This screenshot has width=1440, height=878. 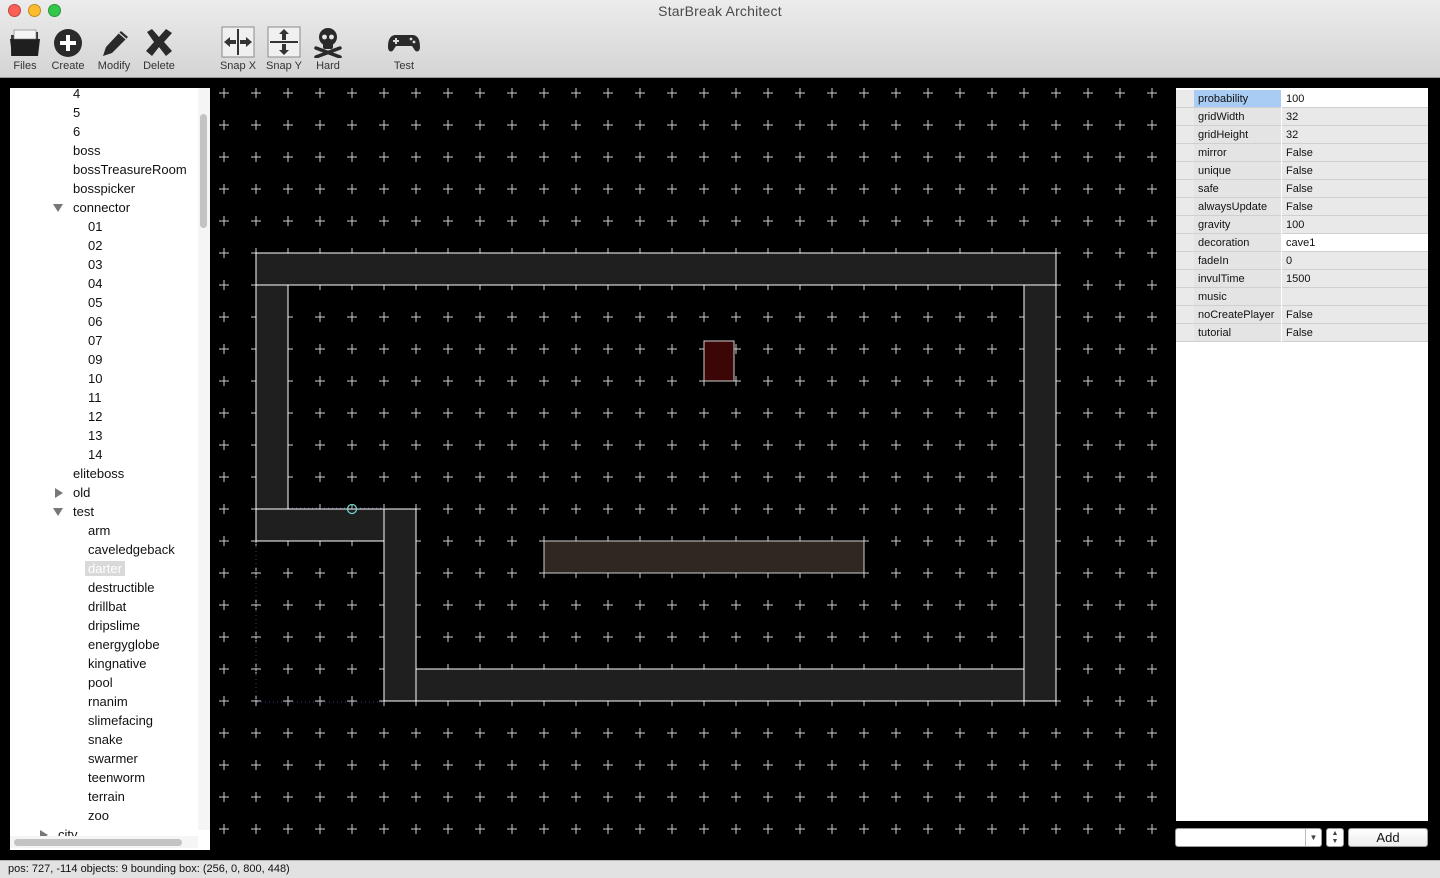 I want to click on tree-item: kingnative, so click(x=117, y=663).